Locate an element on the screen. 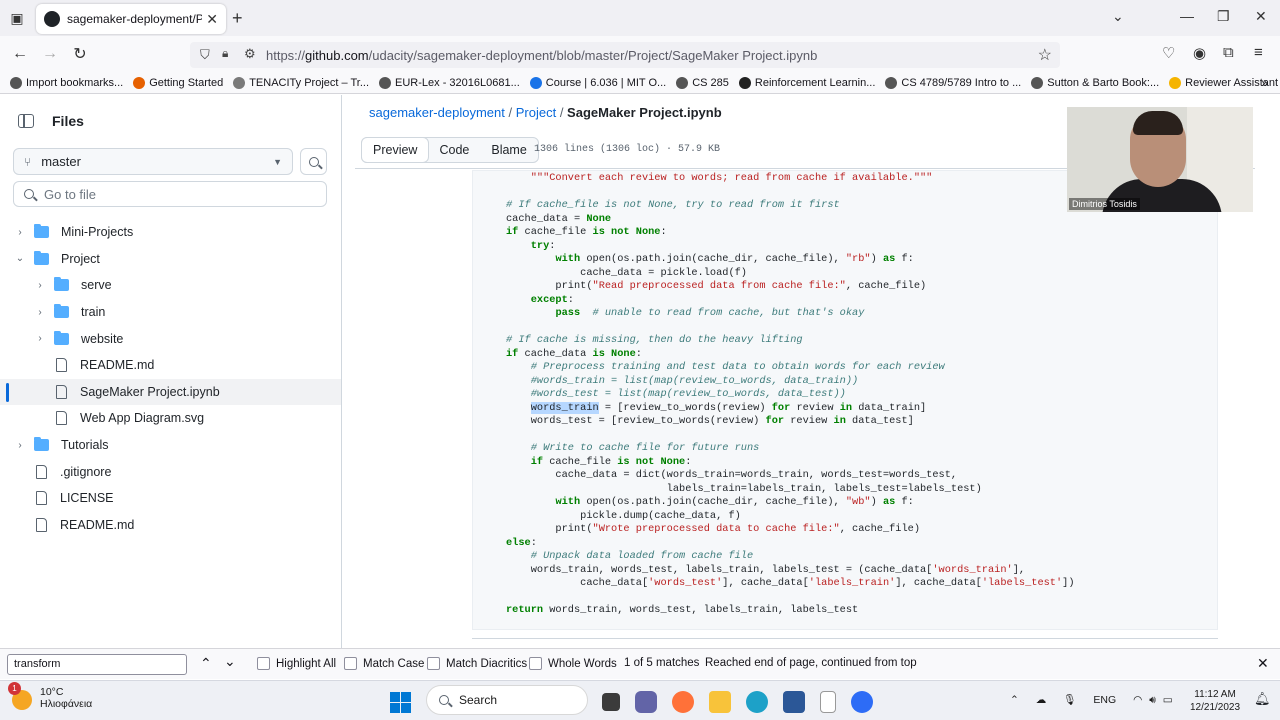 This screenshot has height=720, width=1280. go-to-file-input: Go to file is located at coordinates (170, 194).